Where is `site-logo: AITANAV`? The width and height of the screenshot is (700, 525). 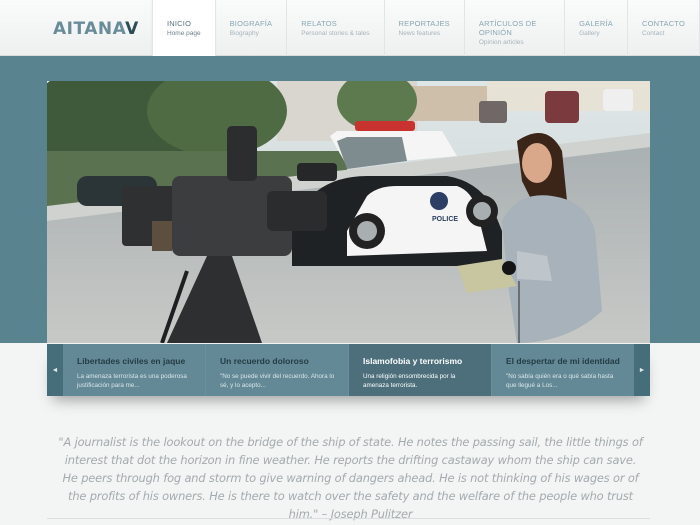 site-logo: AITANAV is located at coordinates (96, 29).